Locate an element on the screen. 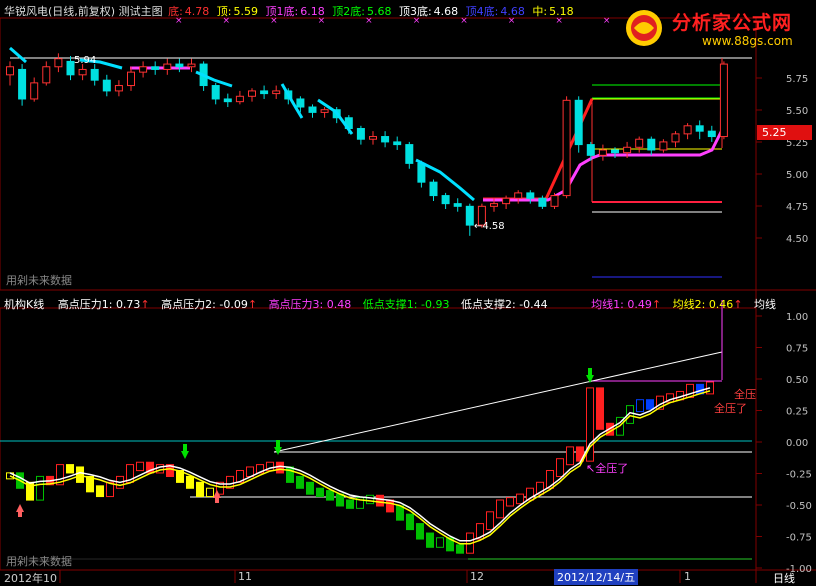  period-label: 日线 is located at coordinates (784, 578).